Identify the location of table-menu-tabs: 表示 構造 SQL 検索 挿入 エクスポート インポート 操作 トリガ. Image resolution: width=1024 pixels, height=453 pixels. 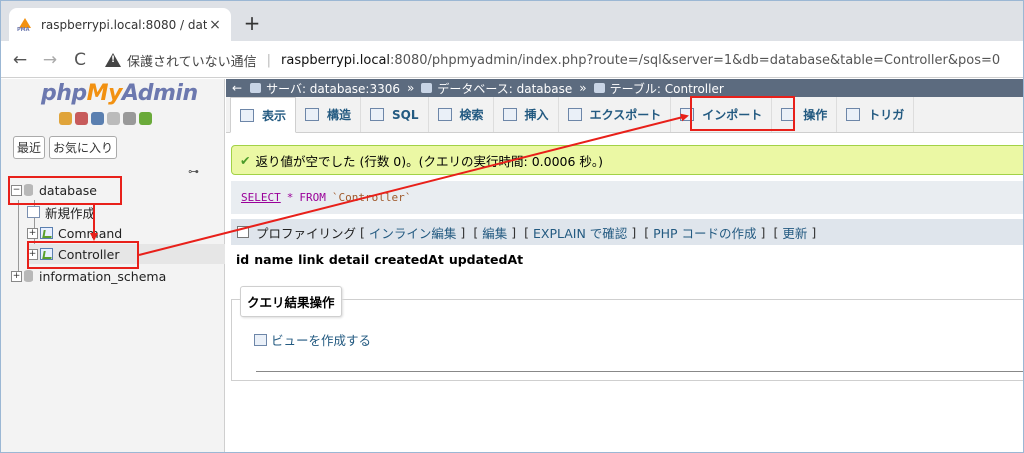
(624, 115).